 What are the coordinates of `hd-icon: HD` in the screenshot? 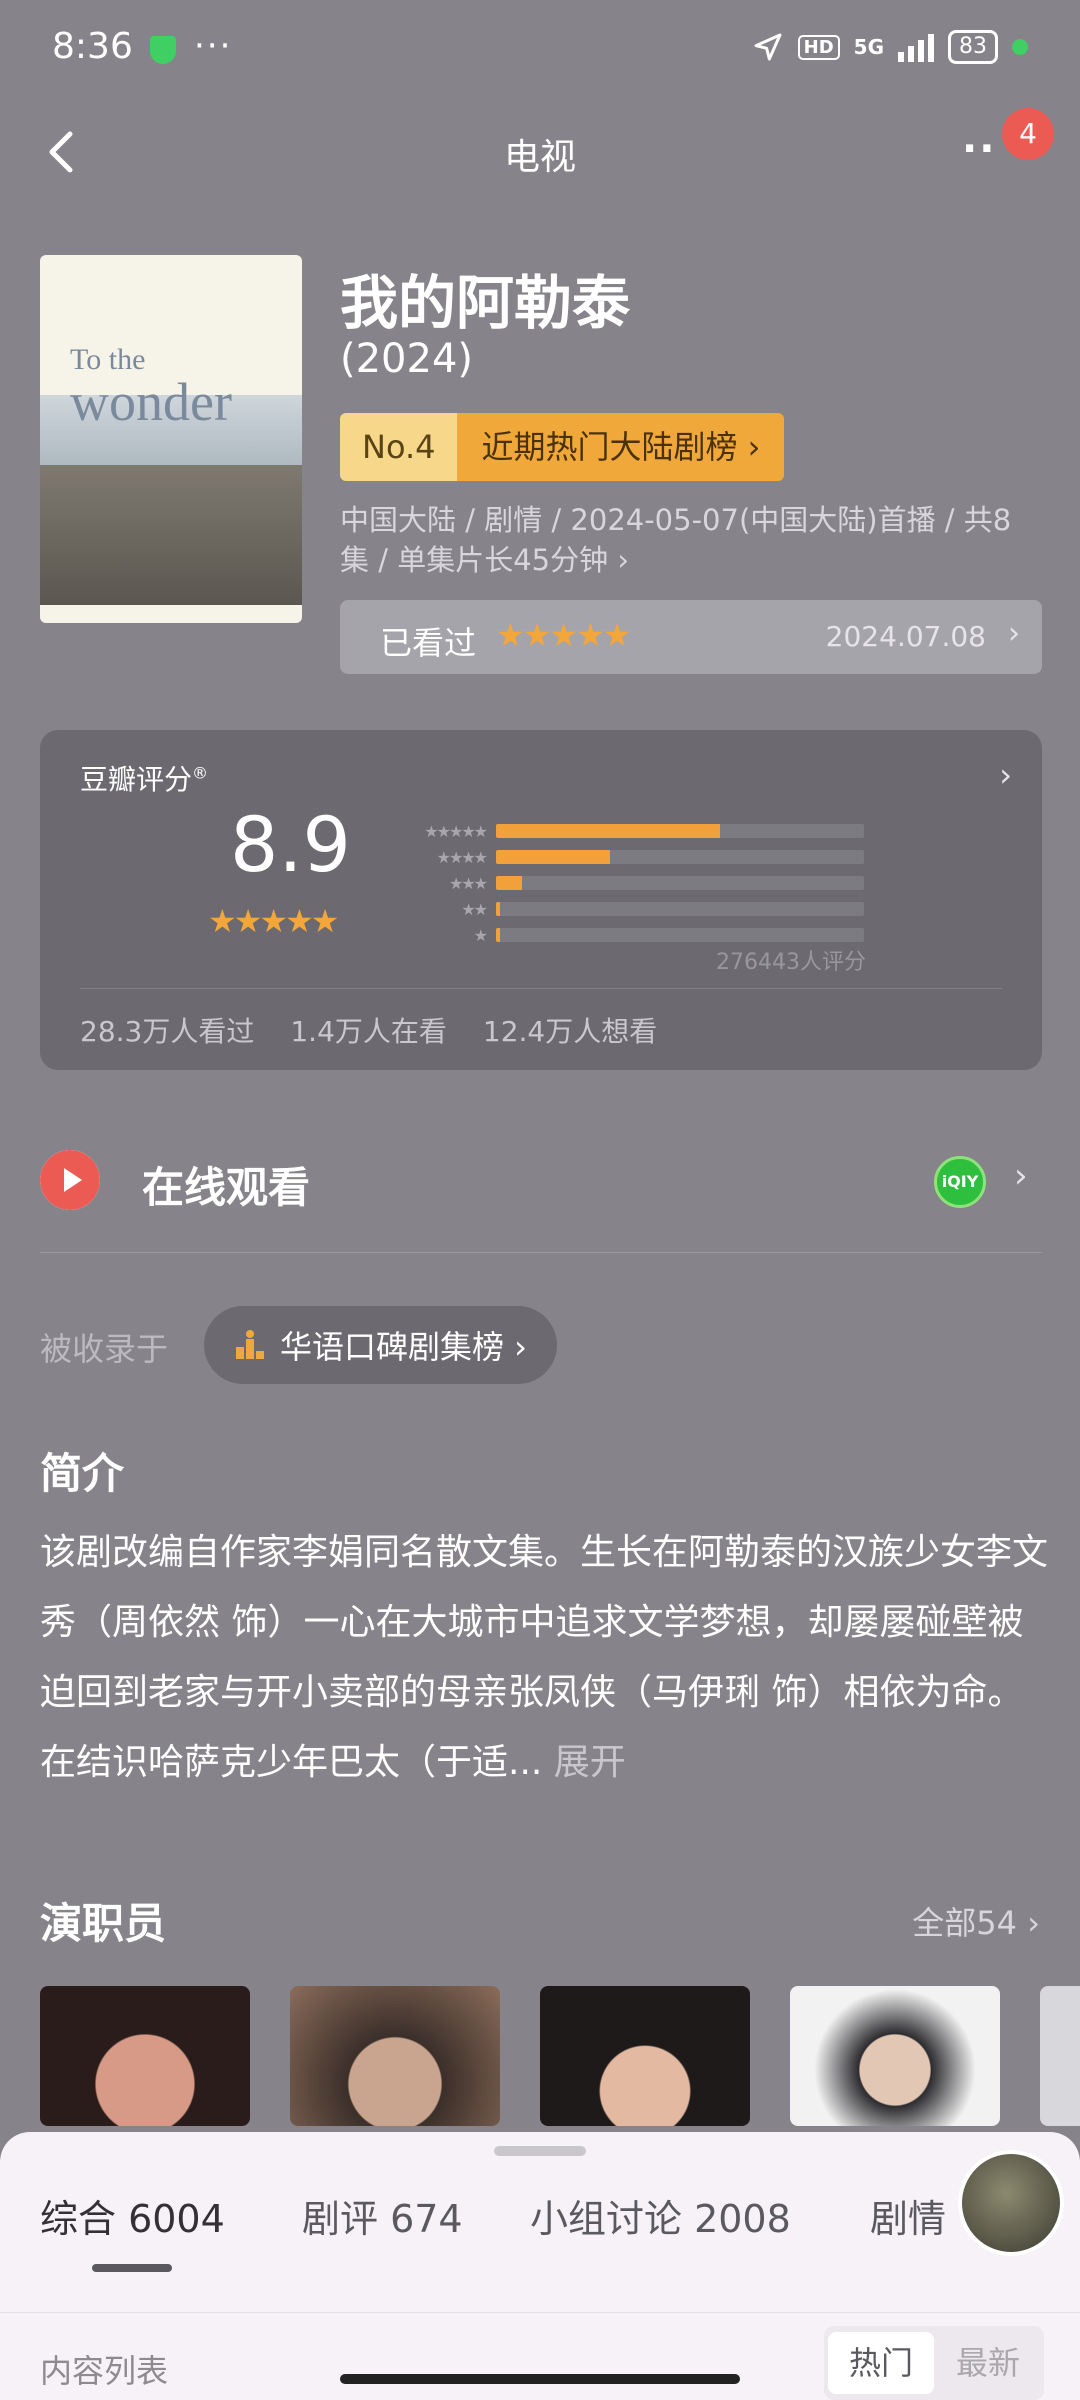 It's located at (818, 47).